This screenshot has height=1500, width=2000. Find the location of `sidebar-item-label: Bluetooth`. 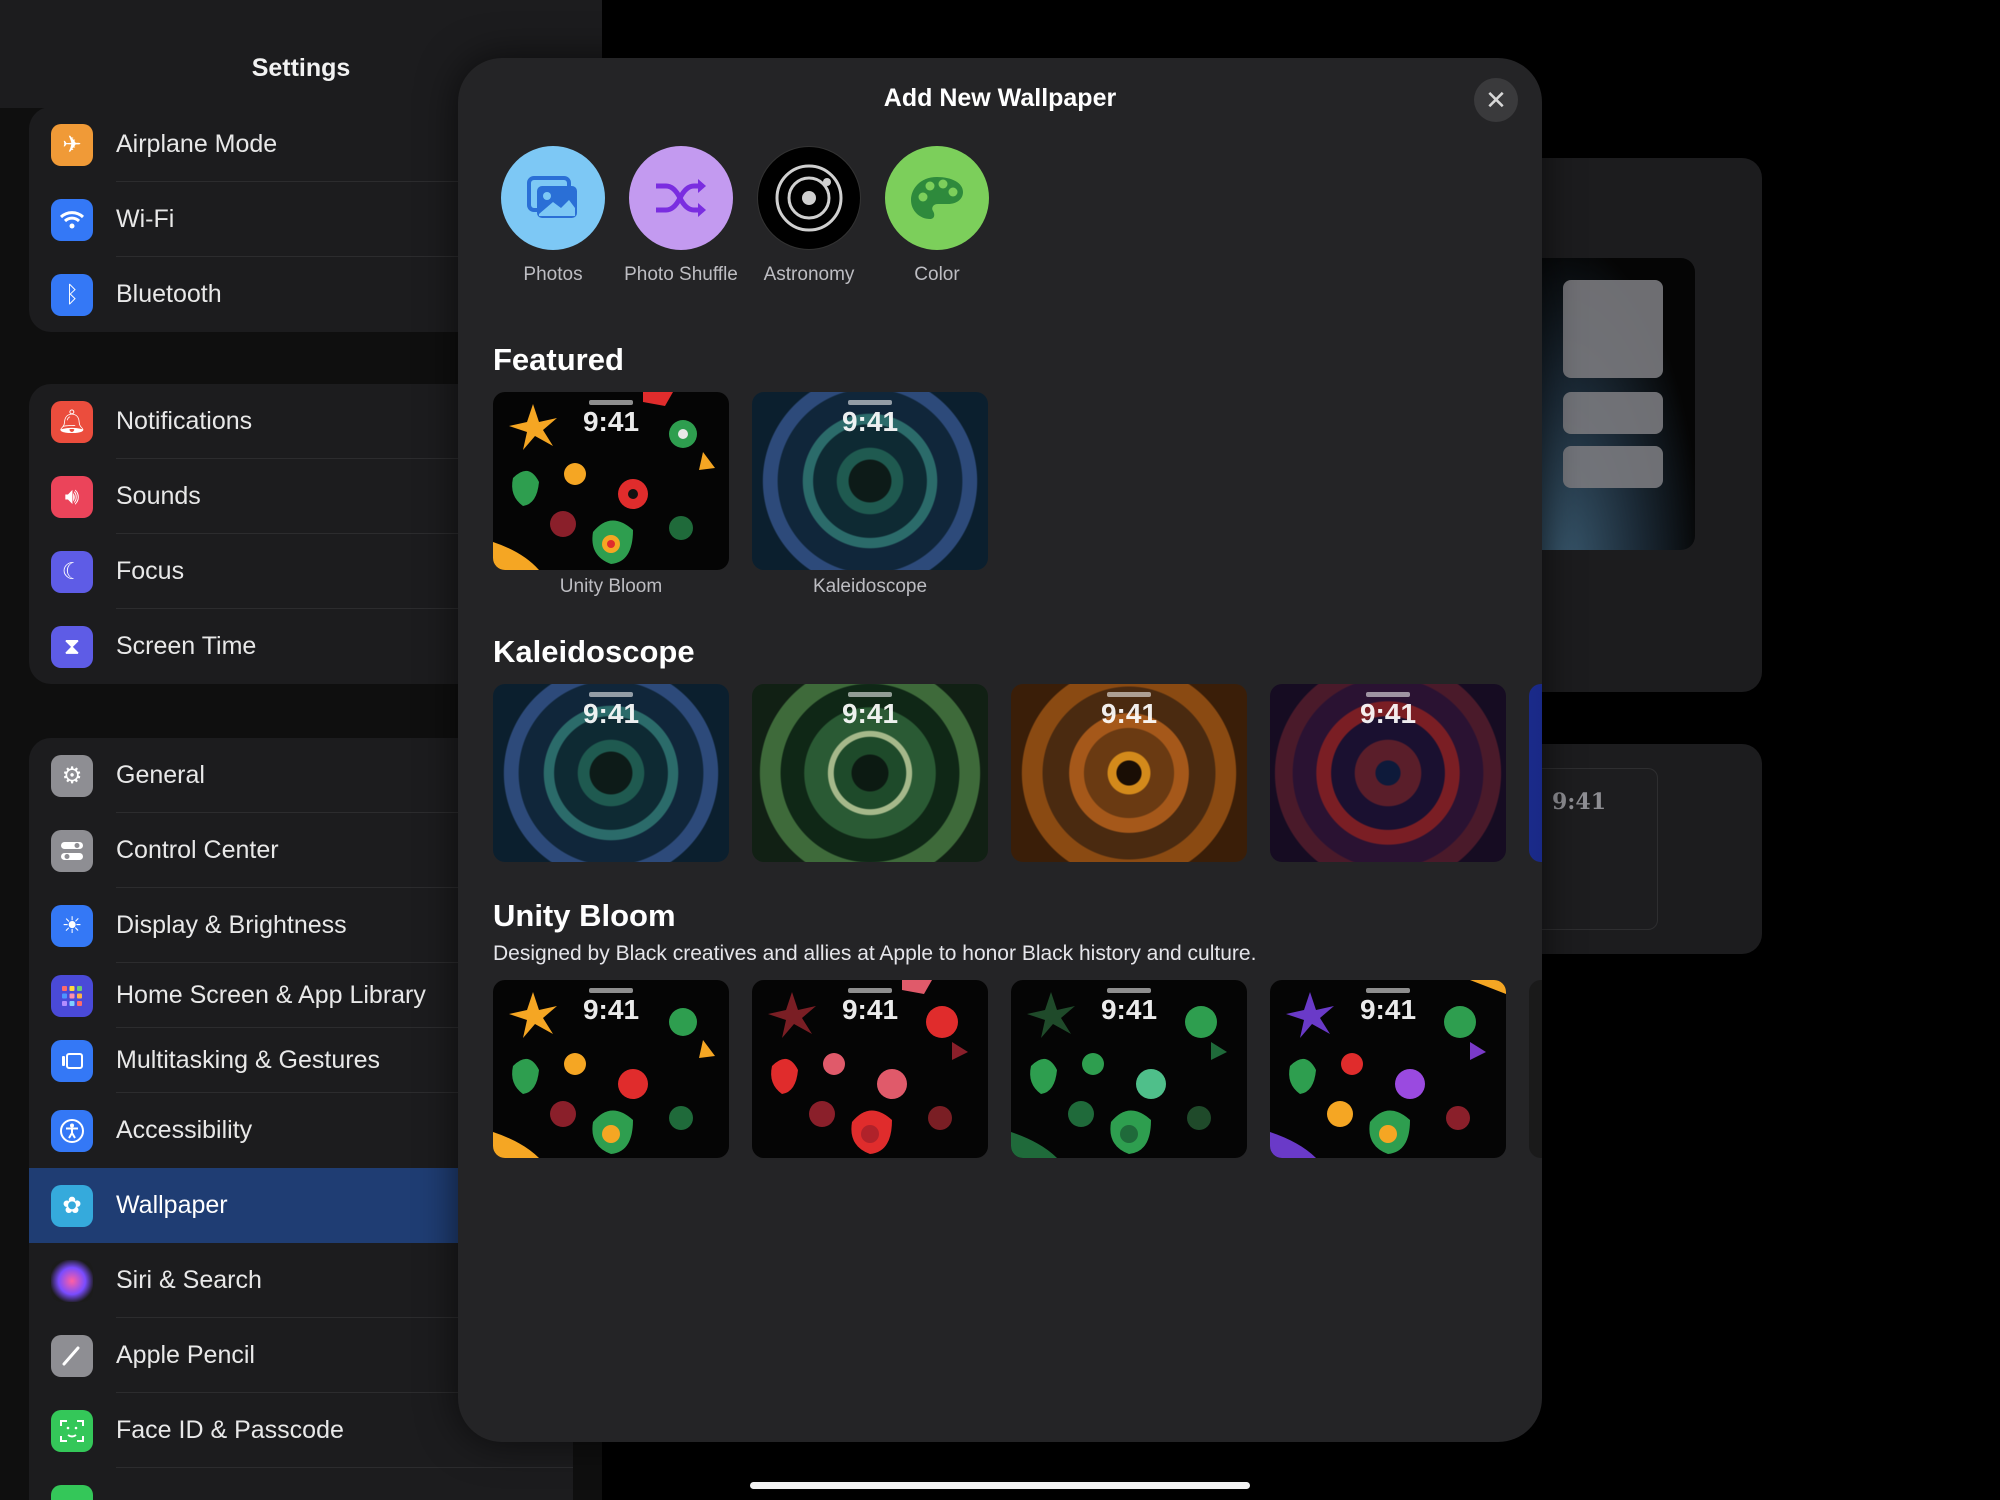

sidebar-item-label: Bluetooth is located at coordinates (169, 294).